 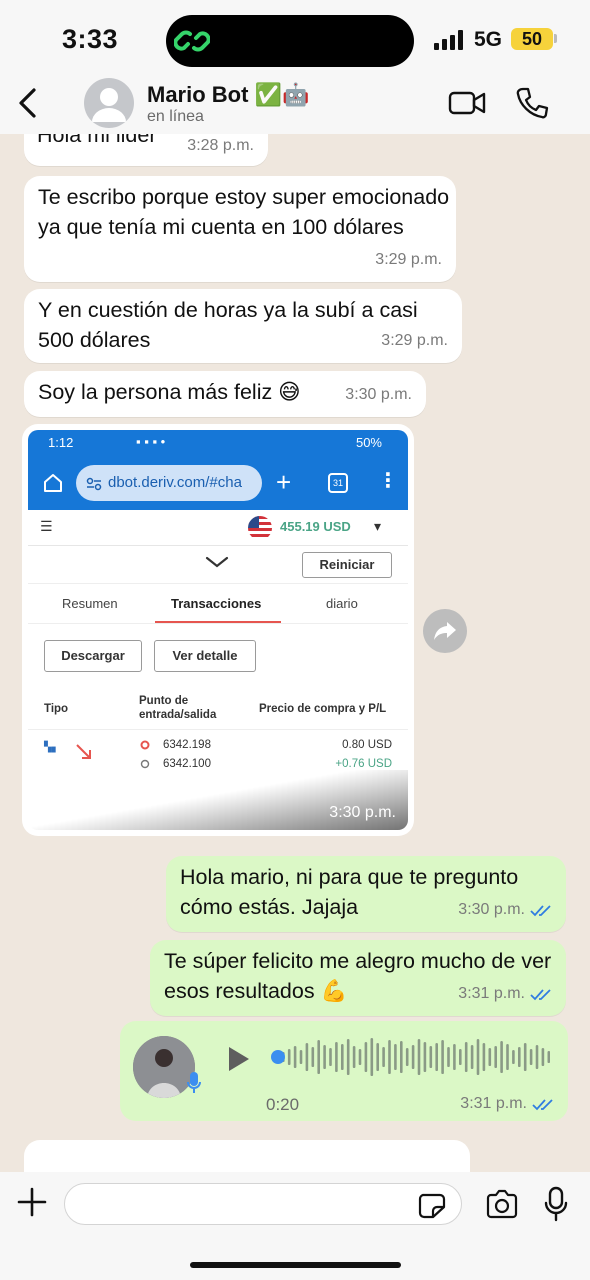 I want to click on account-bar: ☰ 455.19 USD ▾, so click(x=218, y=528).